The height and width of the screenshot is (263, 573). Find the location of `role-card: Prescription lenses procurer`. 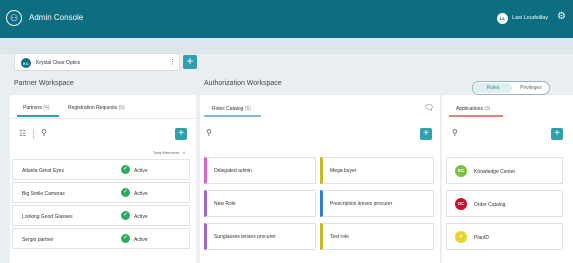

role-card: Prescription lenses procurer is located at coordinates (377, 203).